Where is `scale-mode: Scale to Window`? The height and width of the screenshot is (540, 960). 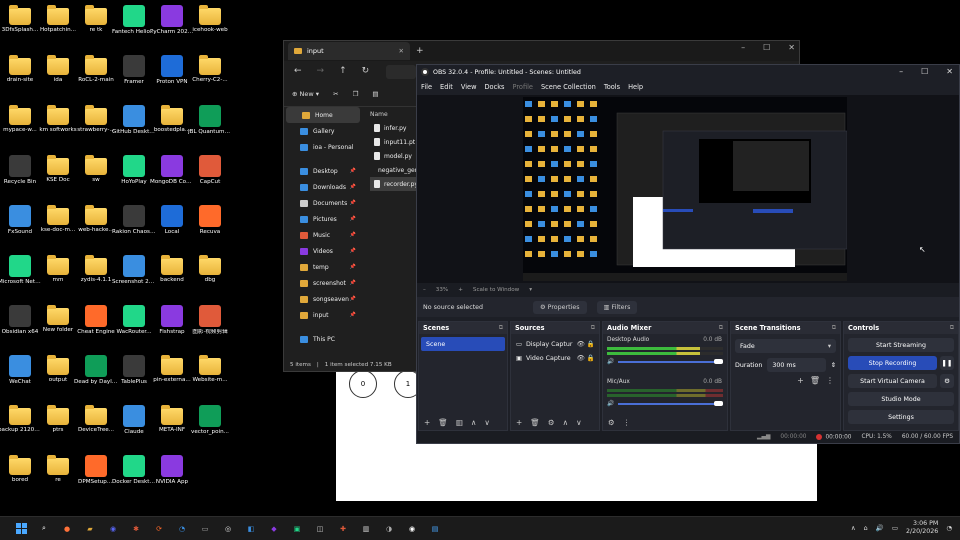 scale-mode: Scale to Window is located at coordinates (496, 290).